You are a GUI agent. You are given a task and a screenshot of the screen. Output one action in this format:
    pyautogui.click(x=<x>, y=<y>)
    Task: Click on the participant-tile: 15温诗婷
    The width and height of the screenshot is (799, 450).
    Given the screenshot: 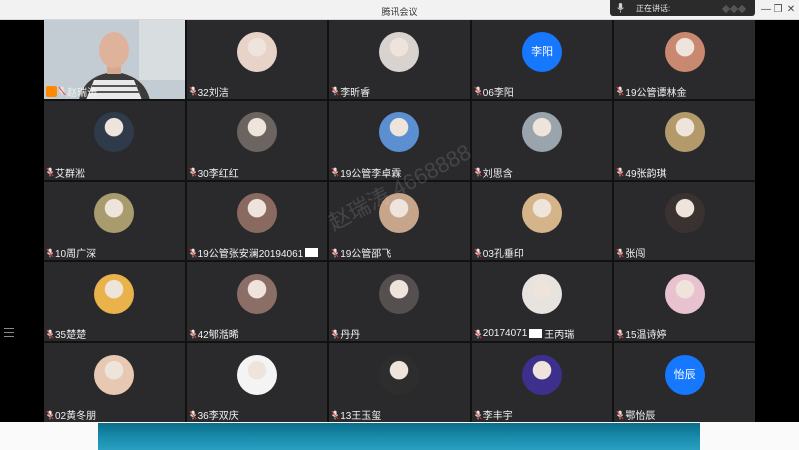 What is the action you would take?
    pyautogui.click(x=684, y=302)
    